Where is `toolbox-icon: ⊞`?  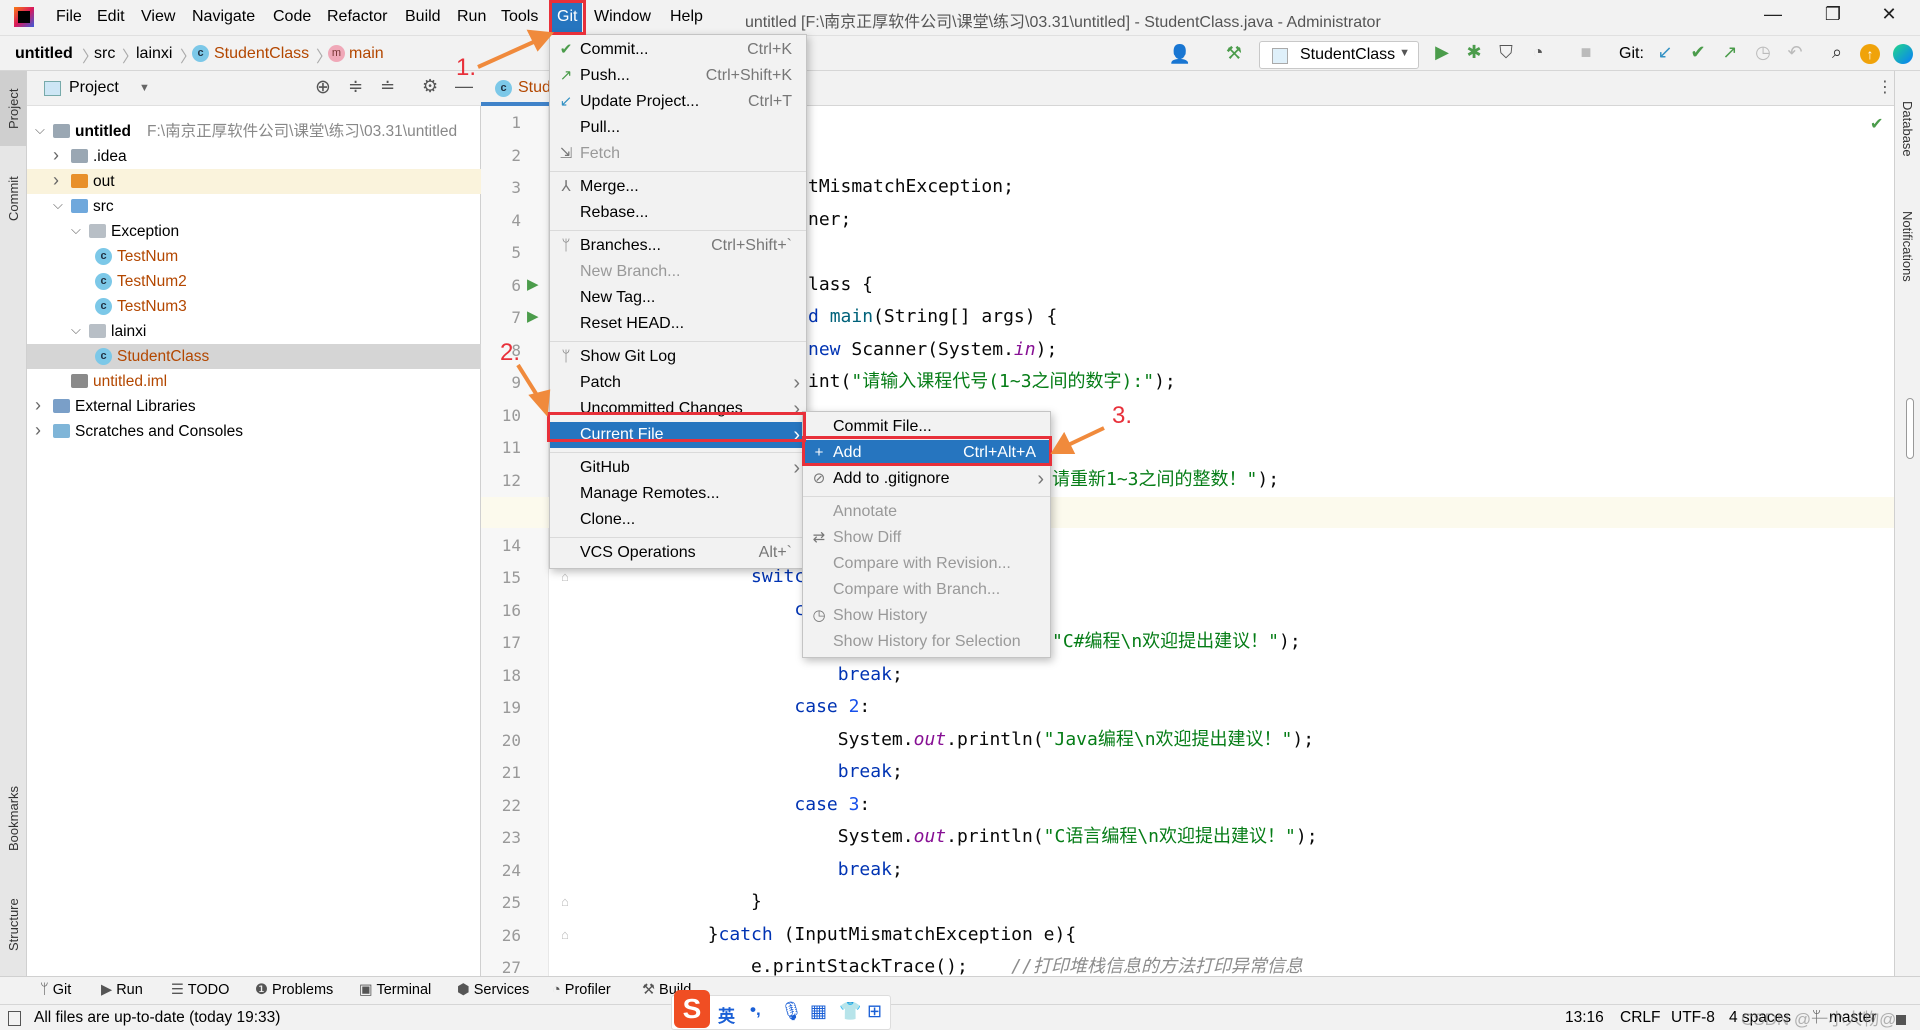
toolbox-icon: ⊞ is located at coordinates (874, 1011).